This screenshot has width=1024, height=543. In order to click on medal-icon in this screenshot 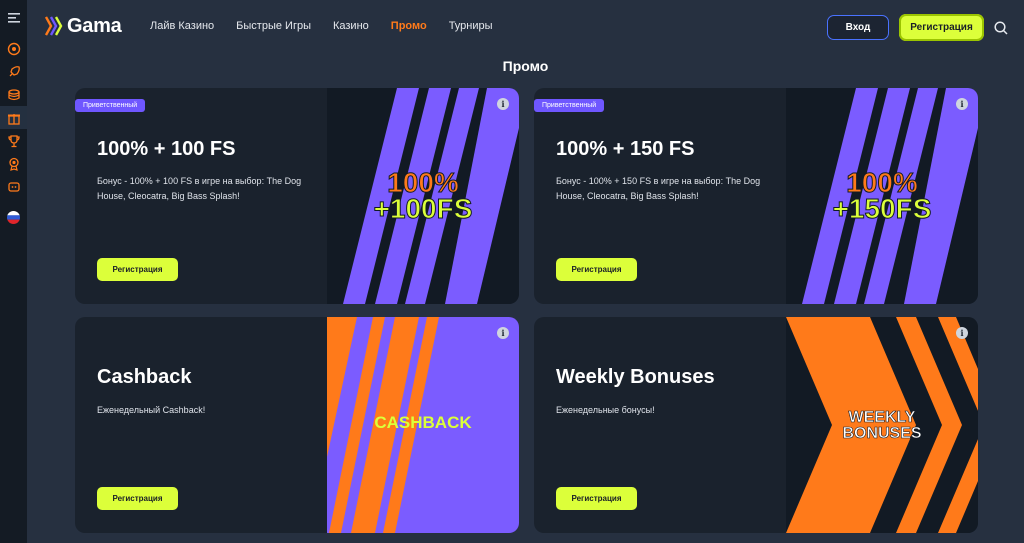, I will do `click(13, 163)`.